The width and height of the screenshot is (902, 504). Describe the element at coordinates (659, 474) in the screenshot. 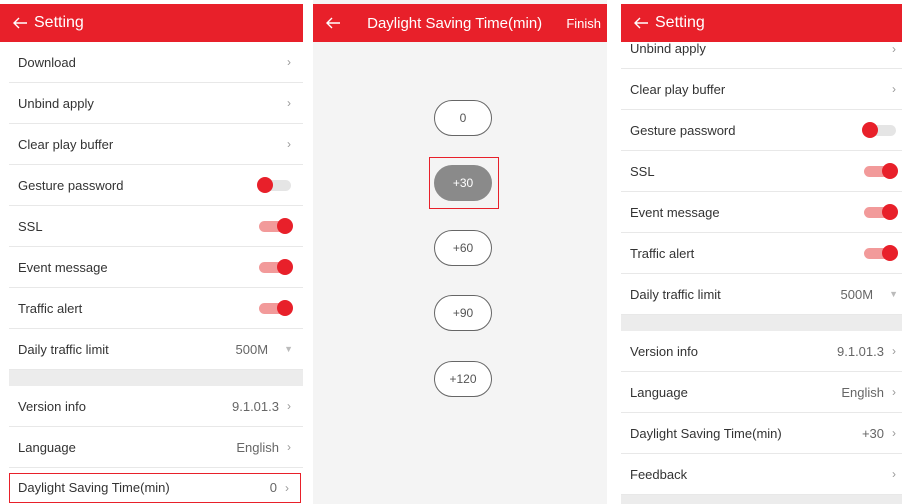

I see `row-label: Feedback` at that location.